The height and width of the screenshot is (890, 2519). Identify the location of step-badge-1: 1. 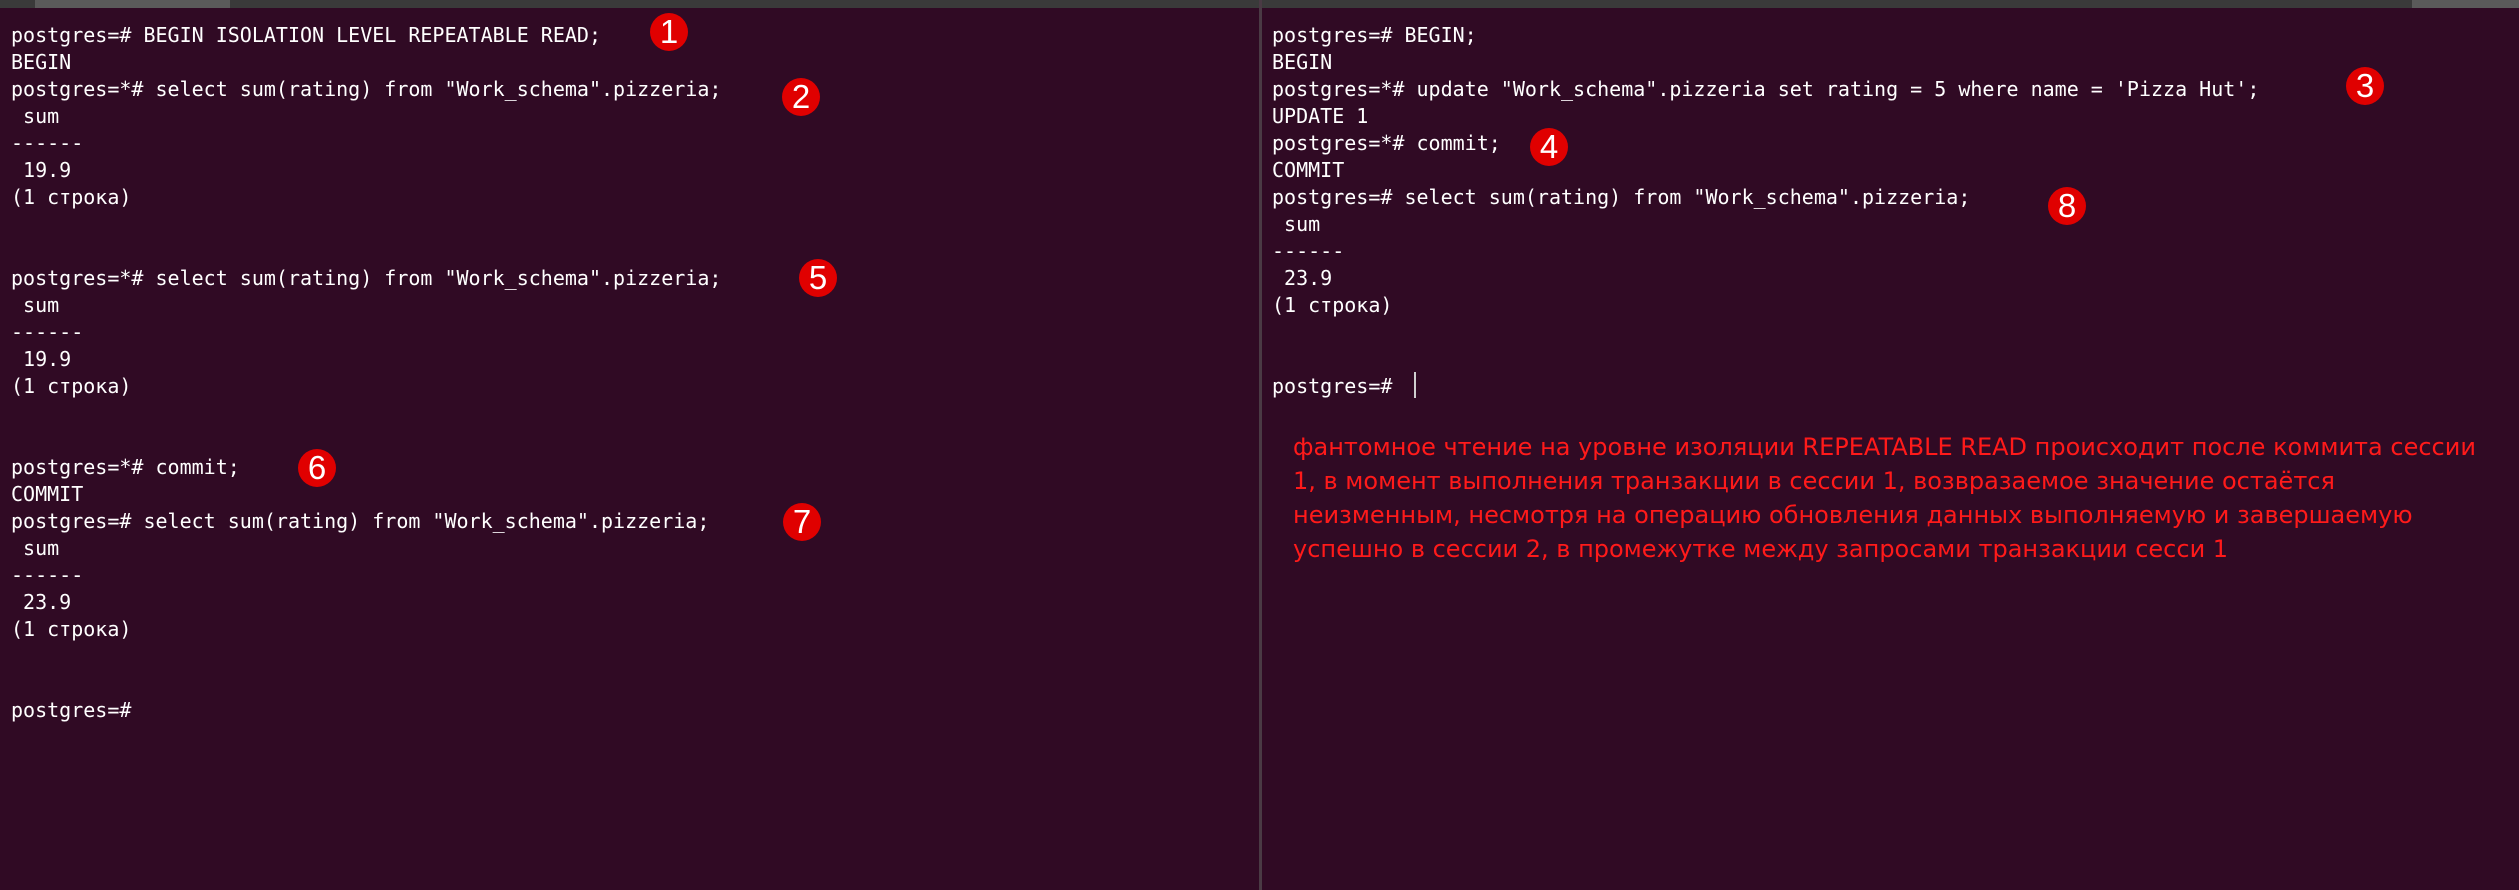
(669, 32).